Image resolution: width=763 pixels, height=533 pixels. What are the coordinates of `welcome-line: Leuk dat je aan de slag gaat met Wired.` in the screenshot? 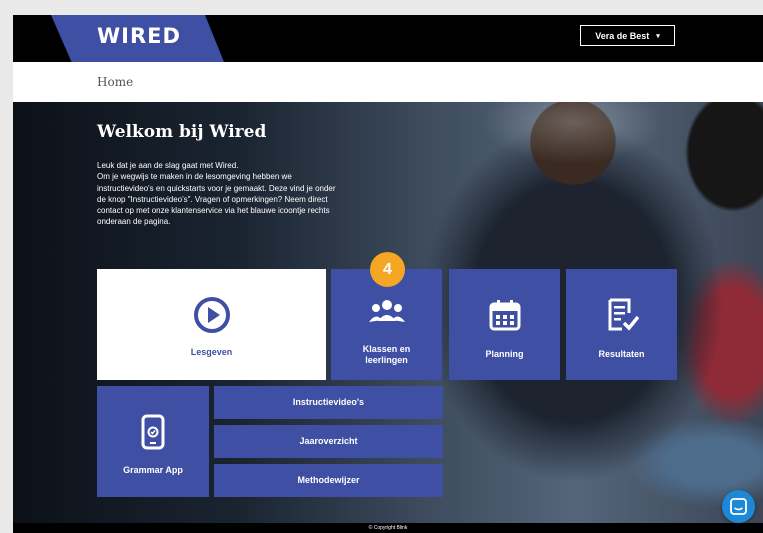 It's located at (168, 165).